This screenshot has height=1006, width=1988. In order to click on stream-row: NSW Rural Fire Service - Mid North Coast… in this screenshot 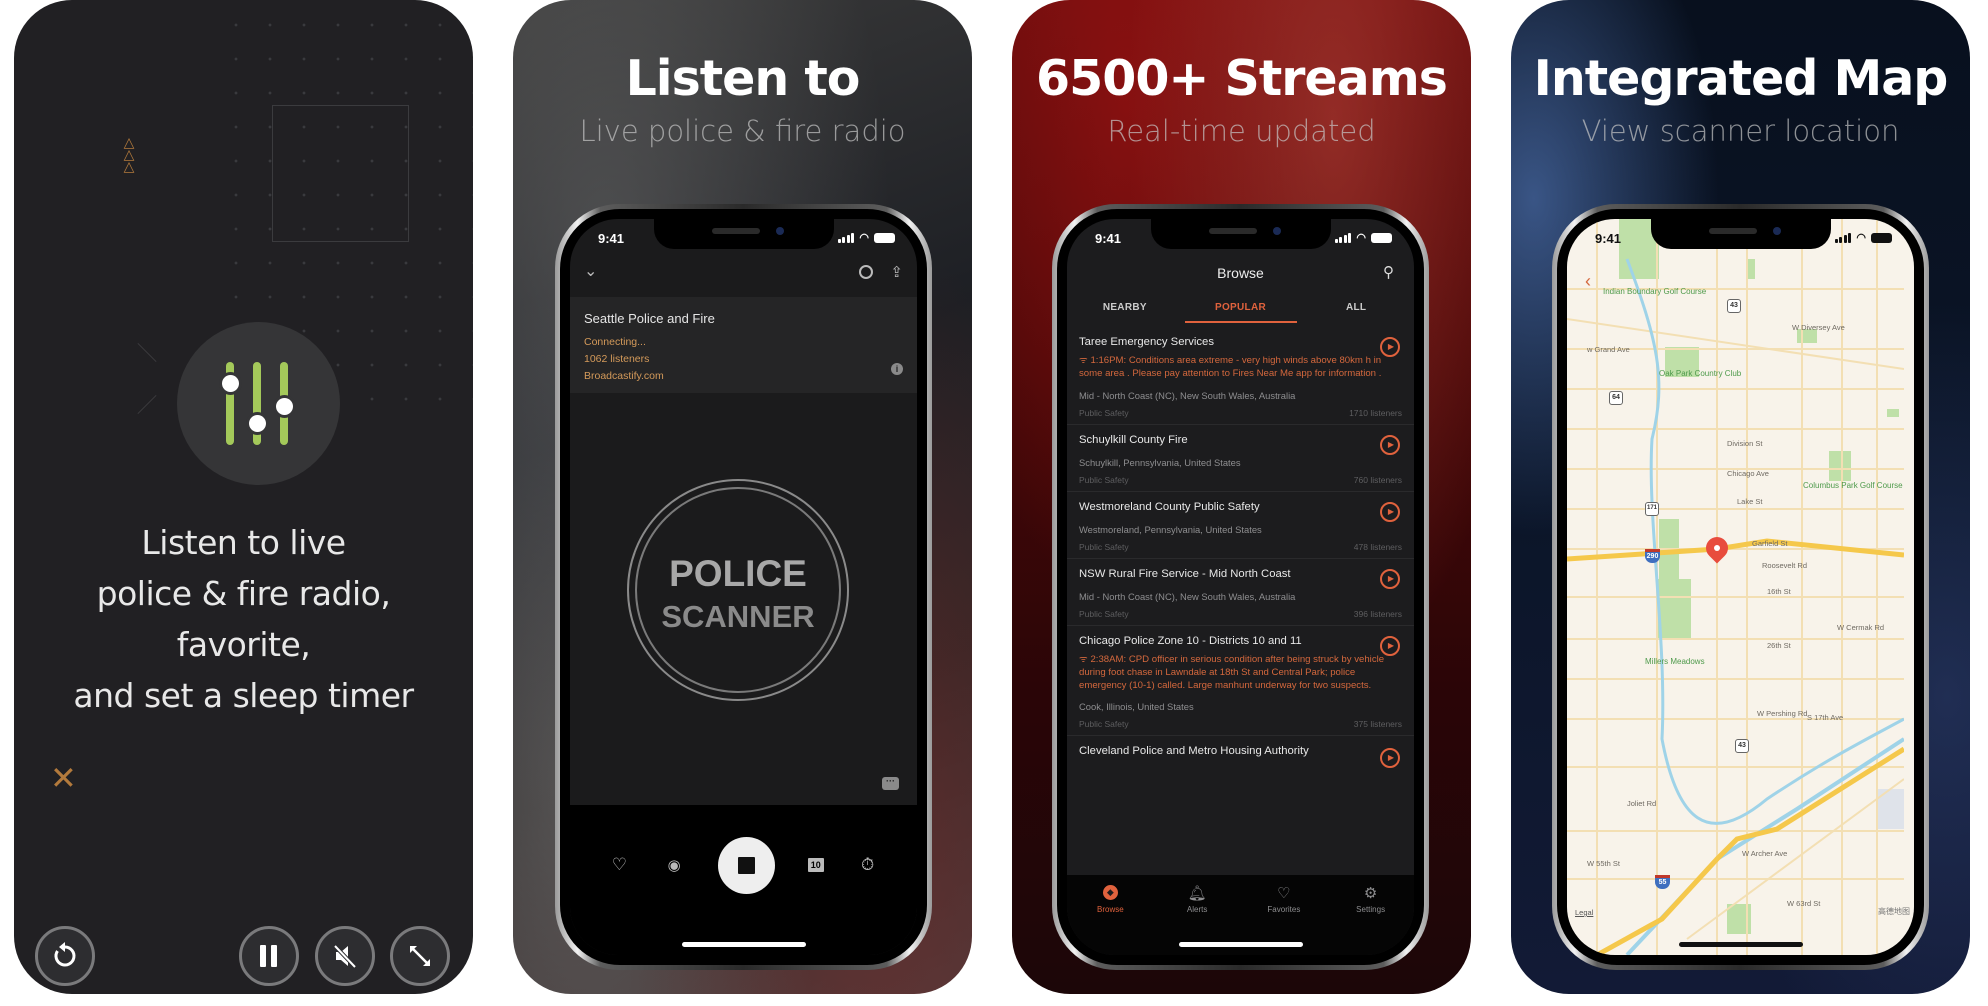, I will do `click(1240, 592)`.